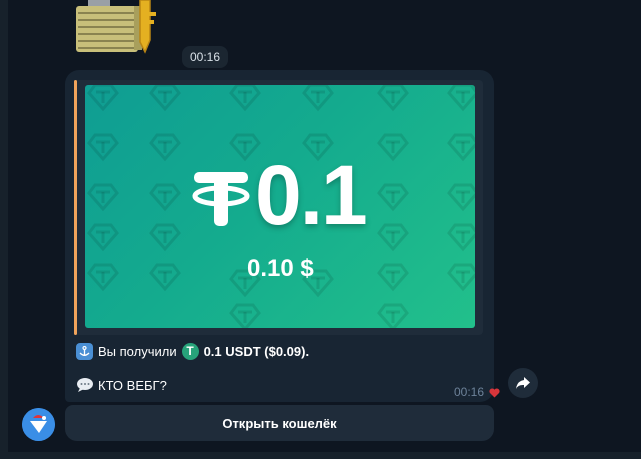 The image size is (641, 459). I want to click on forward-arrow-icon, so click(523, 383).